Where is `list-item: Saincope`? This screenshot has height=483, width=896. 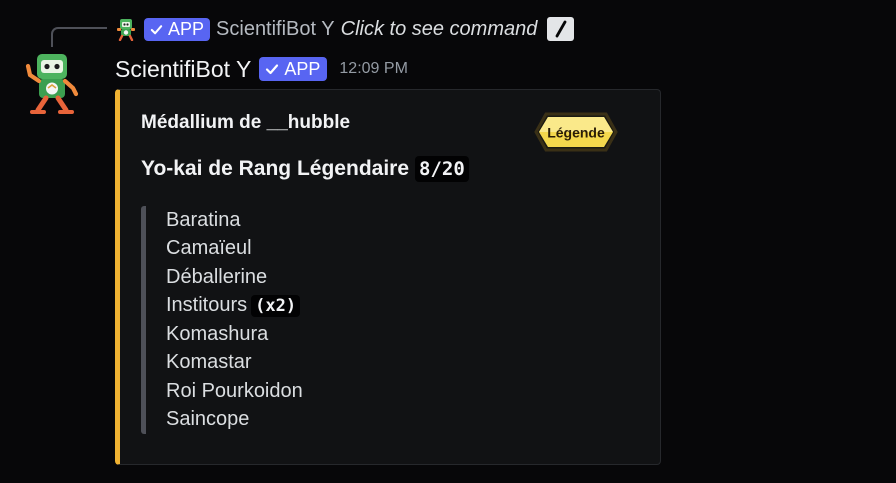 list-item: Saincope is located at coordinates (353, 420).